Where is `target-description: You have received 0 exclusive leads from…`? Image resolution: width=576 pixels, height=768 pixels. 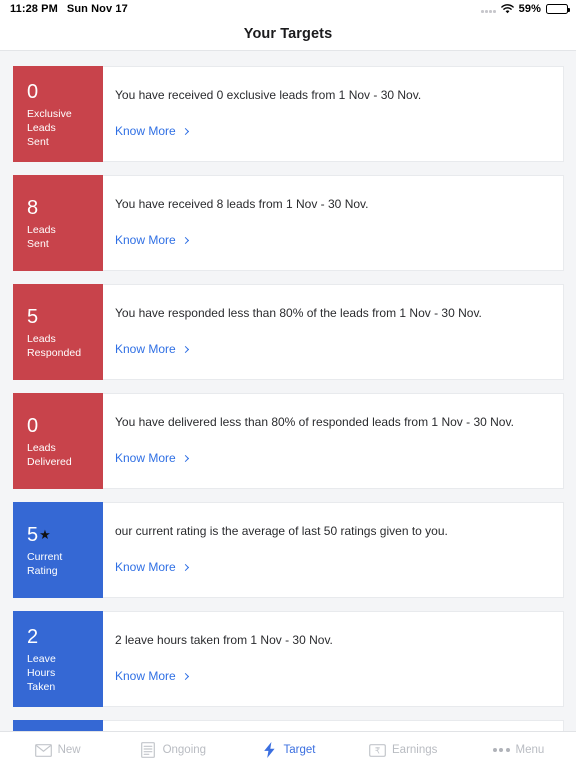
target-description: You have received 0 exclusive leads from… is located at coordinates (268, 95).